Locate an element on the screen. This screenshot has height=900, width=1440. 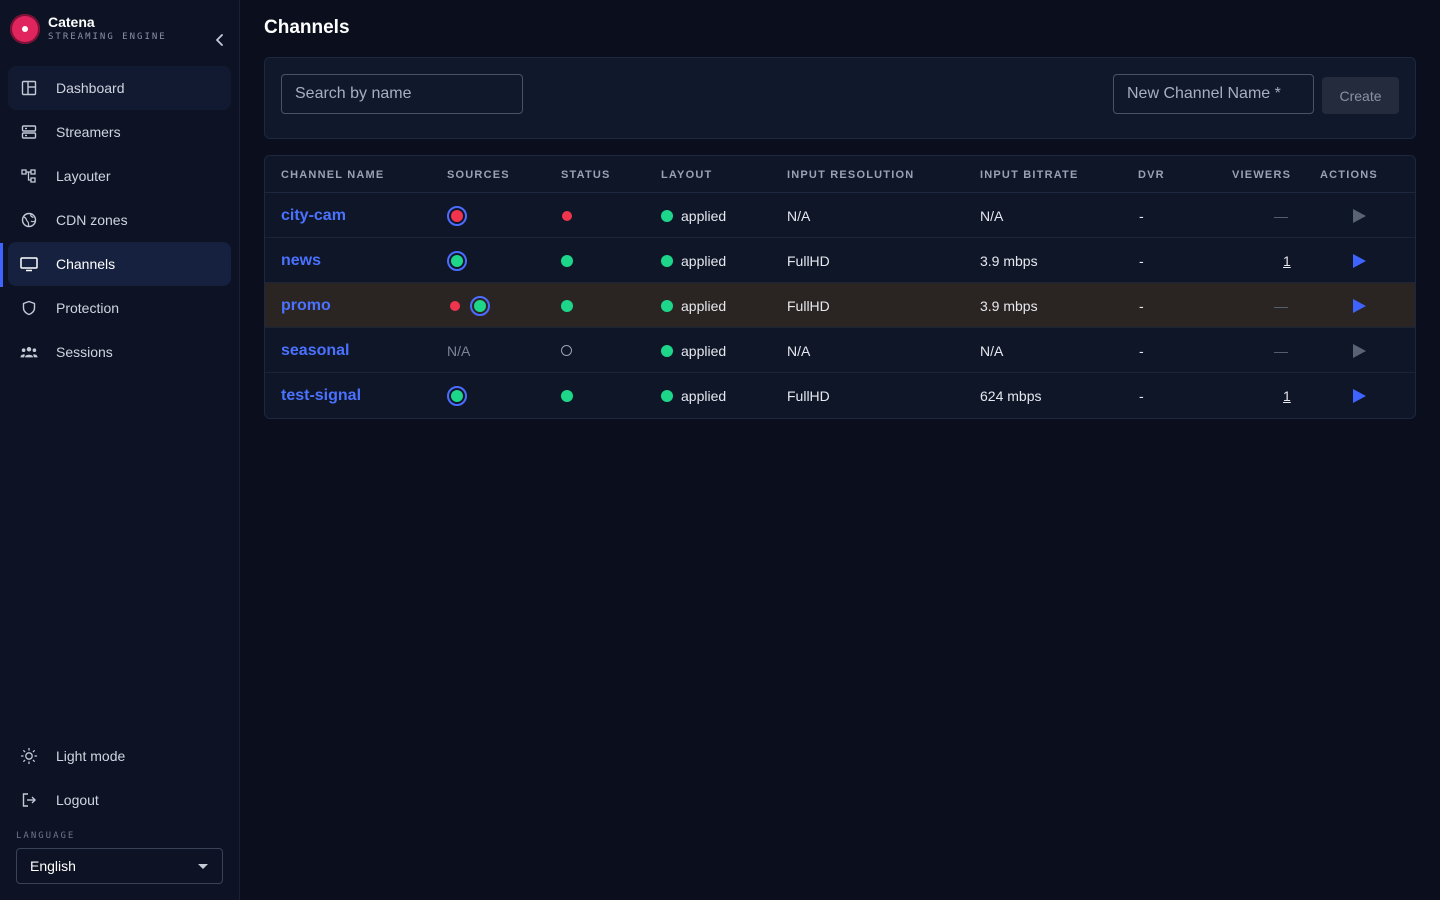
channel-name-link: test-signal is located at coordinates (321, 396).